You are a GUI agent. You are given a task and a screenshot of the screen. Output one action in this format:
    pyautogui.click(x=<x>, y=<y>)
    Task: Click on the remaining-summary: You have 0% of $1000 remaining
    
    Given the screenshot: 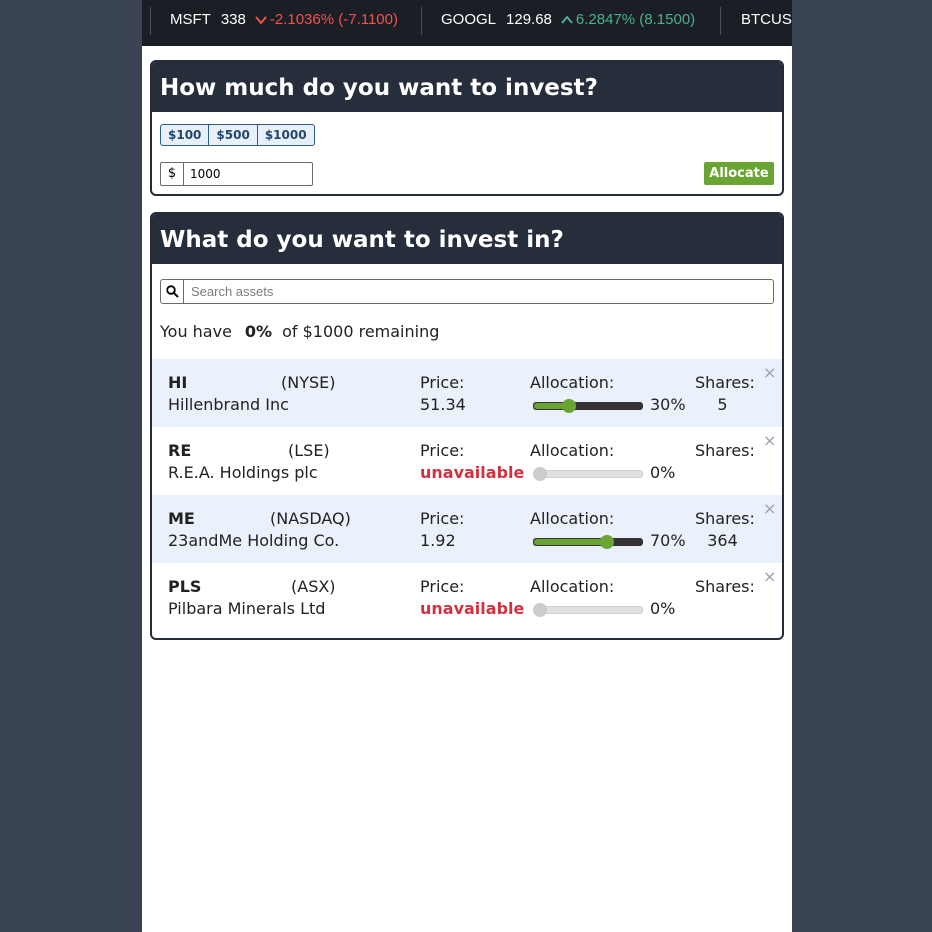 What is the action you would take?
    pyautogui.click(x=299, y=331)
    